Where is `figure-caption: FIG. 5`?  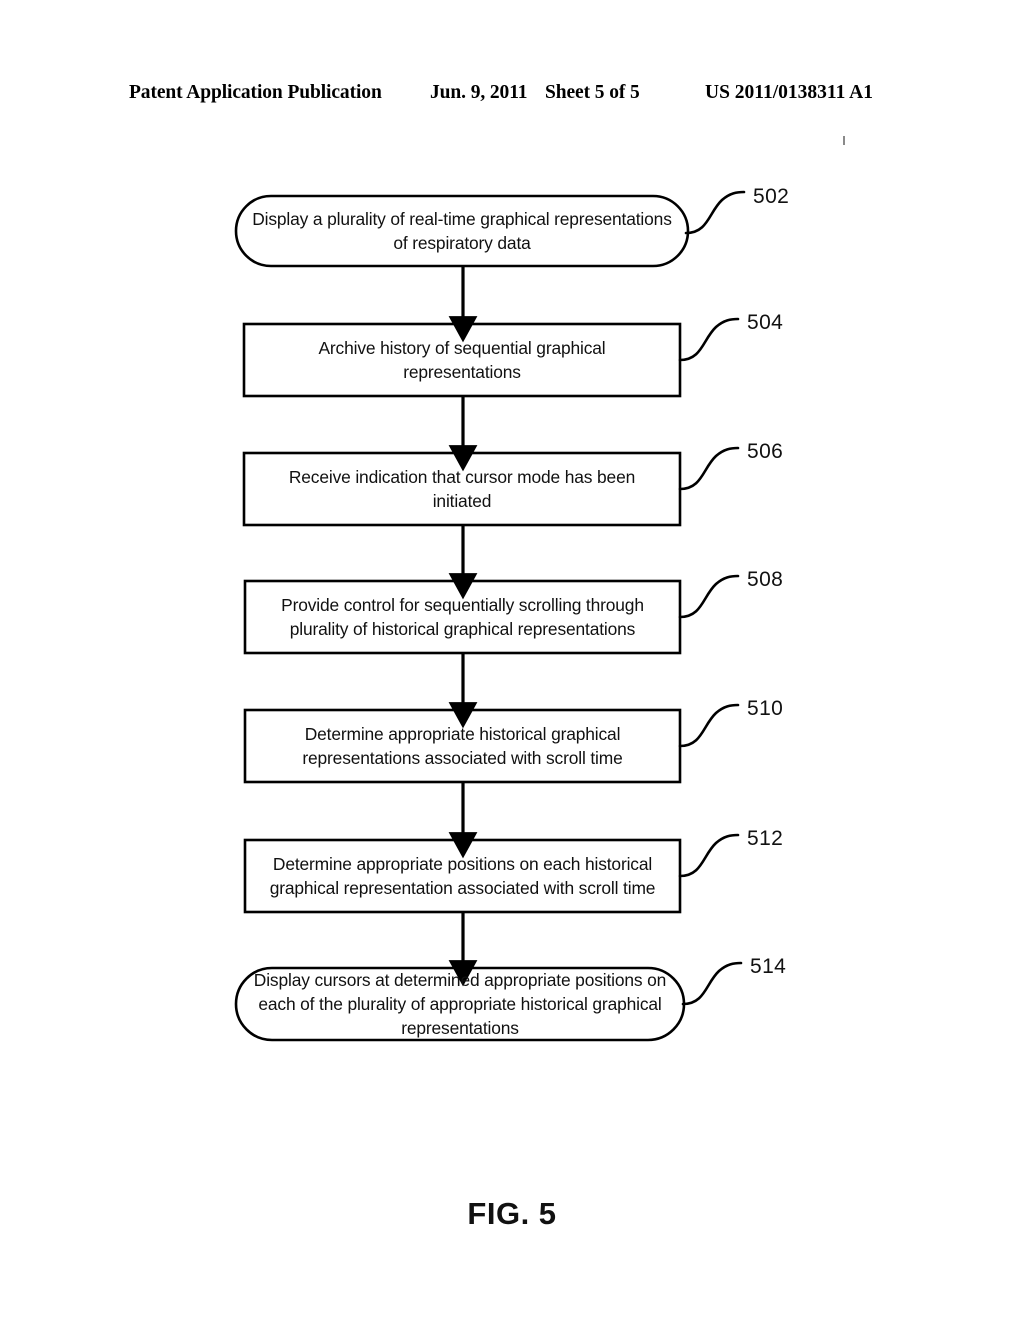 figure-caption: FIG. 5 is located at coordinates (512, 1213).